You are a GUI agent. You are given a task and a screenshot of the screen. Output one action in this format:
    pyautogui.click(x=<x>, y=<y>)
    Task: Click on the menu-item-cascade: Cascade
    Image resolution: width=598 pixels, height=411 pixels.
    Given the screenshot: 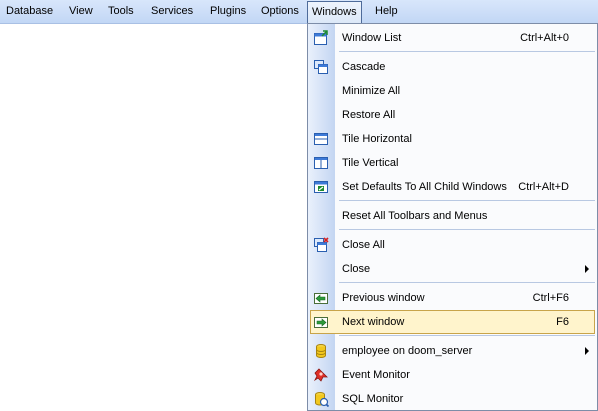 What is the action you would take?
    pyautogui.click(x=452, y=67)
    